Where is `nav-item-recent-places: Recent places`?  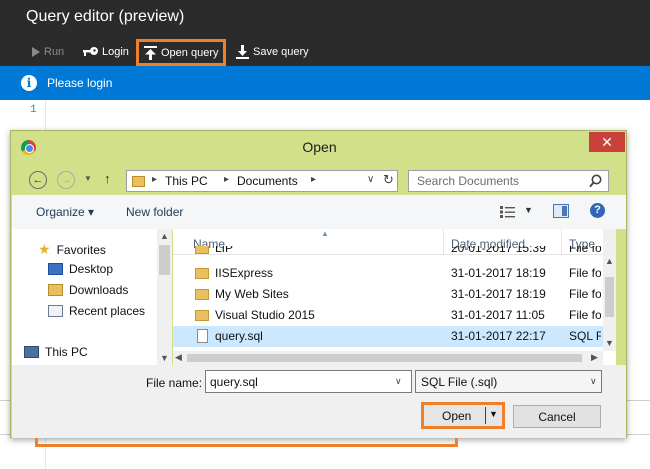
nav-item-recent-places: Recent places is located at coordinates (96, 311).